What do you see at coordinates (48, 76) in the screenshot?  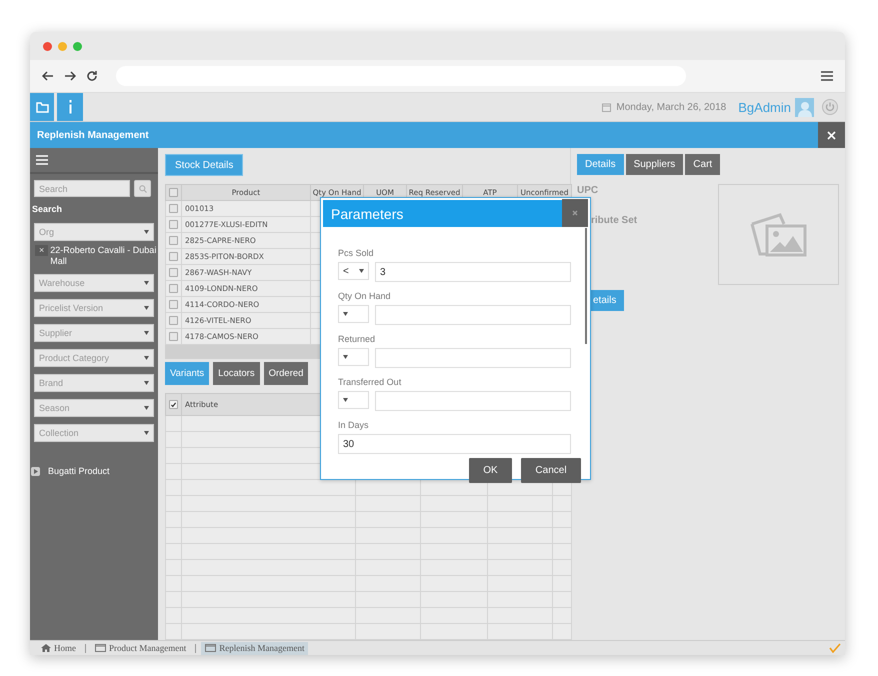 I see `back-icon` at bounding box center [48, 76].